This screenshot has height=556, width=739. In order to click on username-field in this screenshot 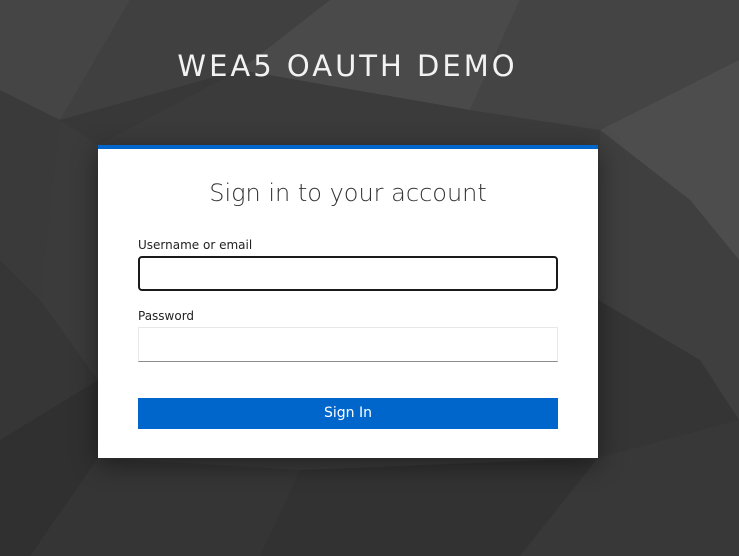, I will do `click(348, 273)`.